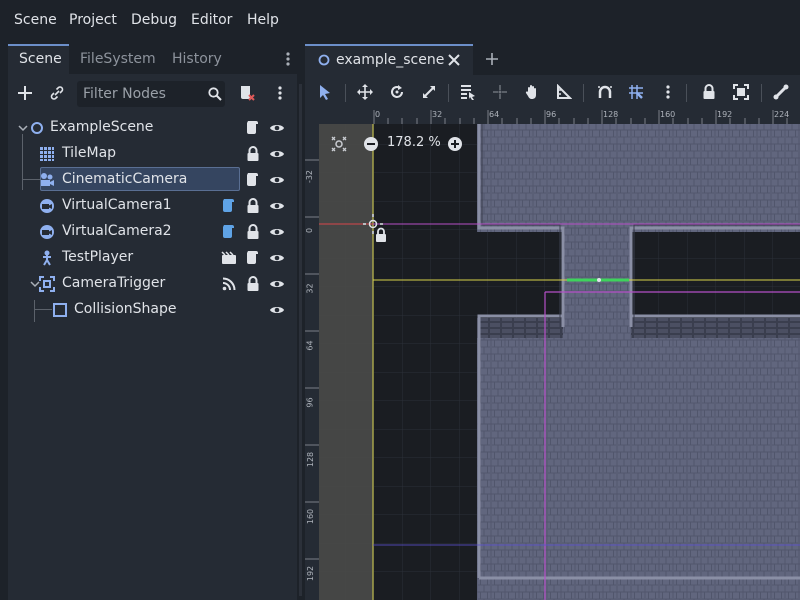 The height and width of the screenshot is (600, 800). Describe the element at coordinates (468, 92) in the screenshot. I see `list-select-icon` at that location.